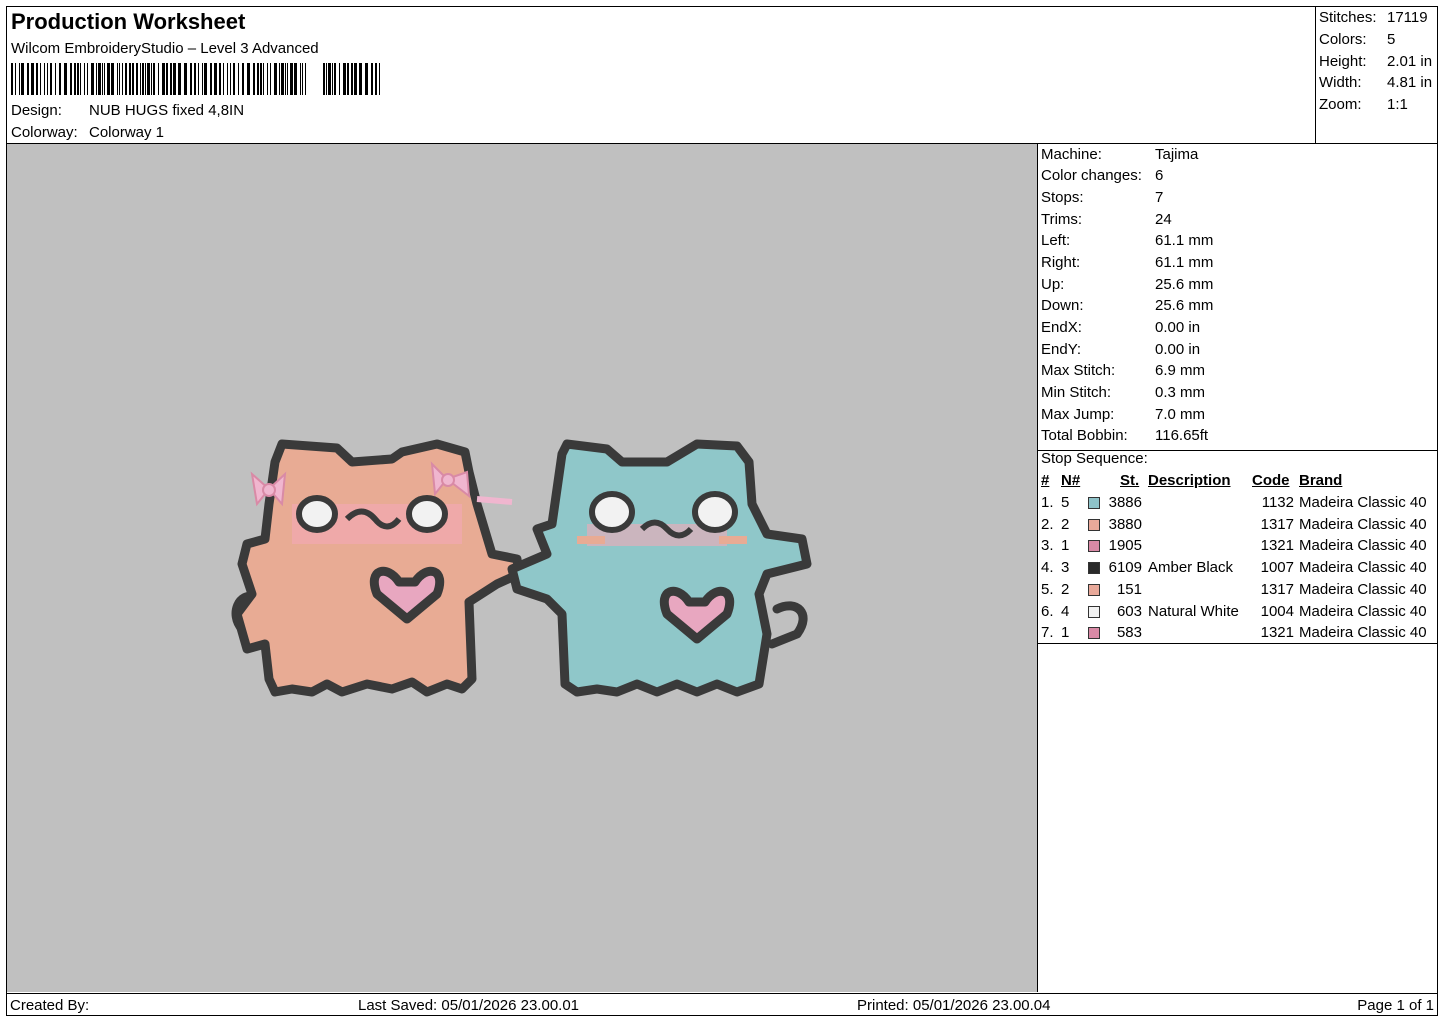 Image resolution: width=1445 pixels, height=1021 pixels. What do you see at coordinates (1056, 240) in the screenshot?
I see `info-label: Left:` at bounding box center [1056, 240].